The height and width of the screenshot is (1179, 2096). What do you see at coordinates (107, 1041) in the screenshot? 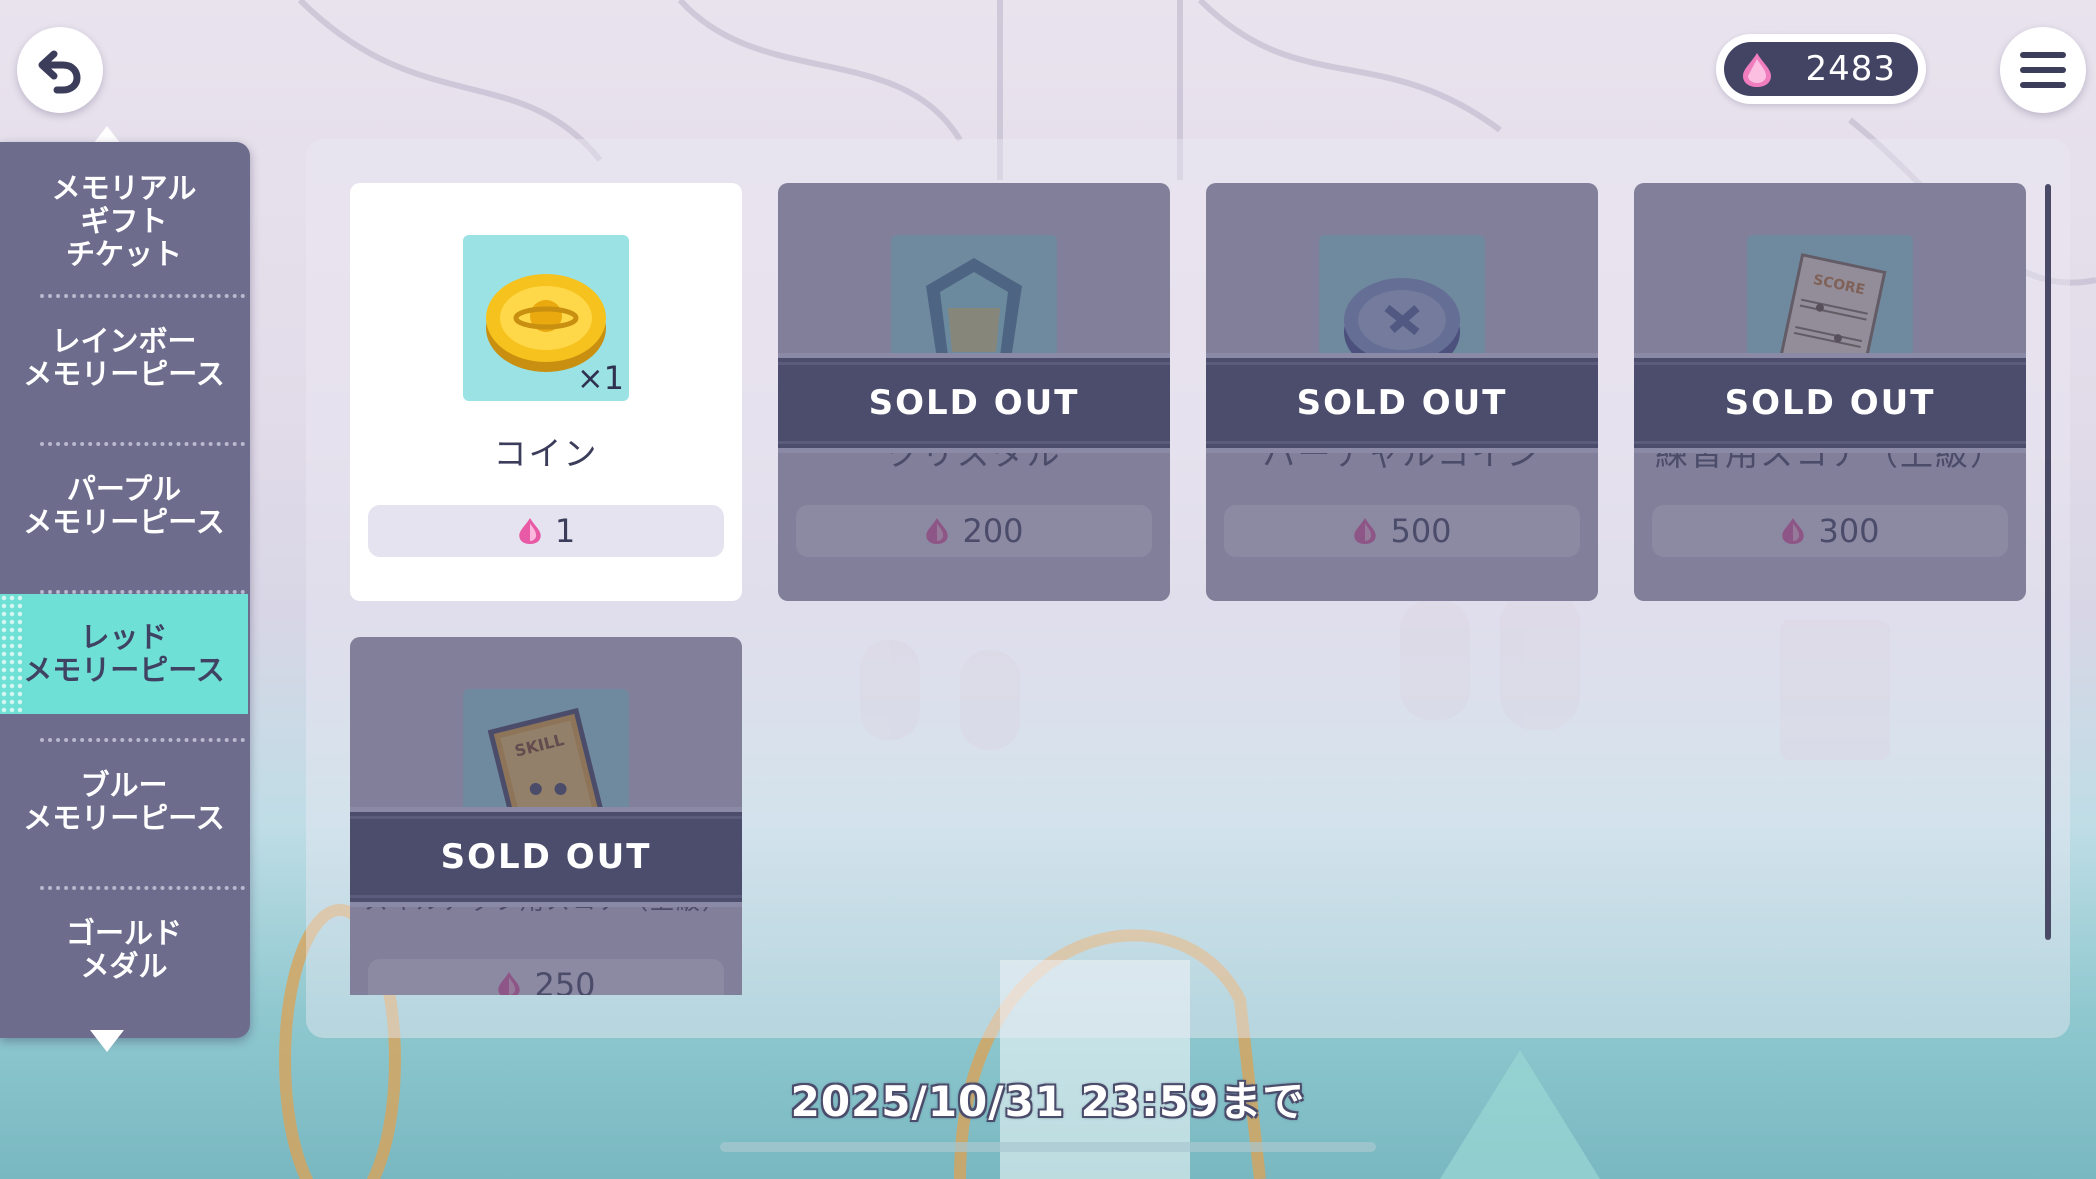
I see `scroll-down-arrow-icon` at bounding box center [107, 1041].